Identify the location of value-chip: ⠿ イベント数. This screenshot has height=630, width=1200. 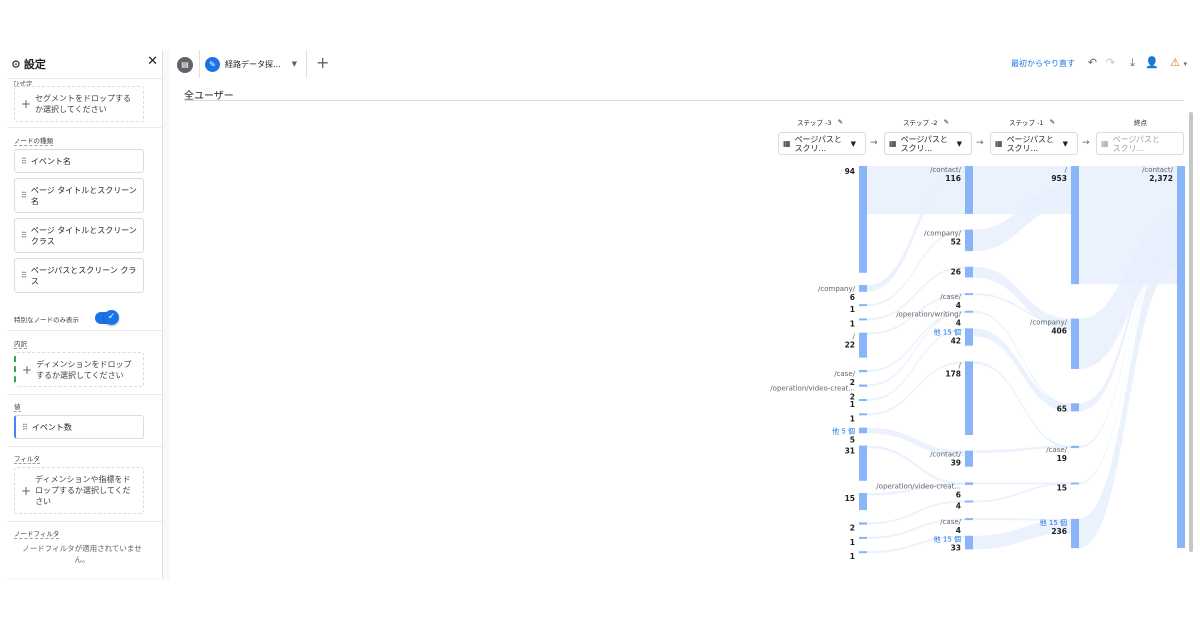
(79, 427).